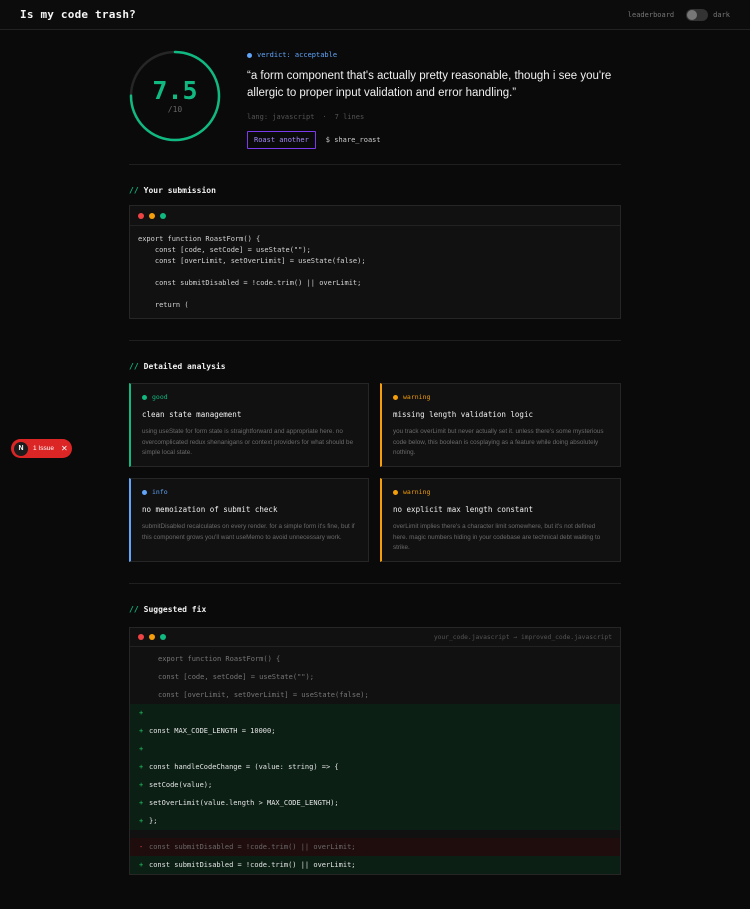 Image resolution: width=750 pixels, height=909 pixels. I want to click on score-gauge: 7.5 /10, so click(175, 96).